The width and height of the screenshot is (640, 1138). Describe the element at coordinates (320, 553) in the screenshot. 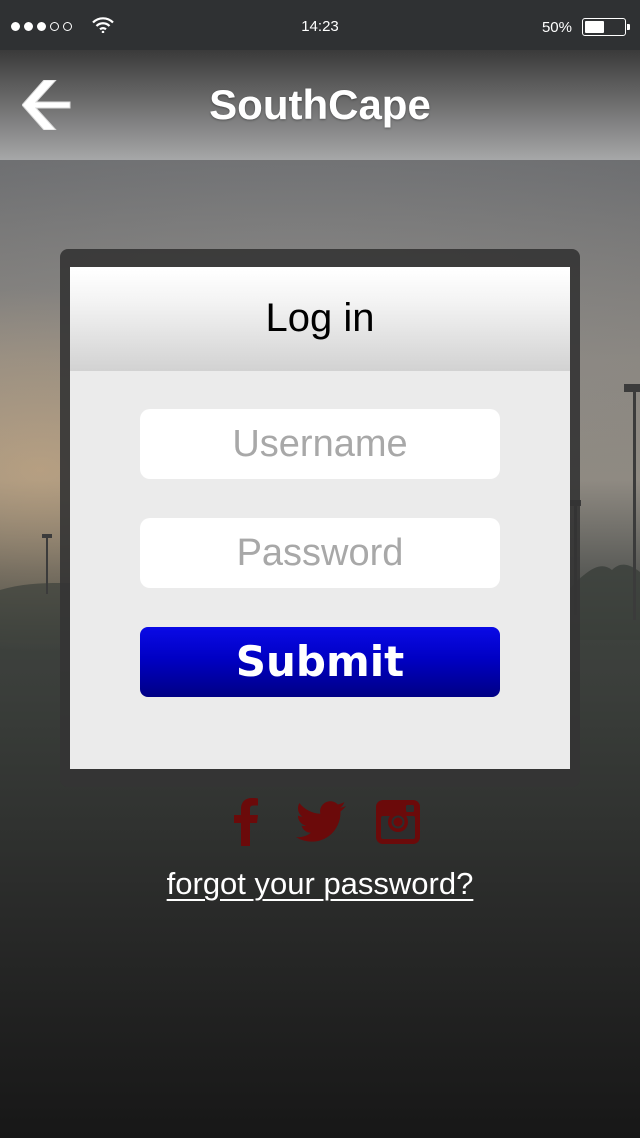

I see `password-input` at that location.